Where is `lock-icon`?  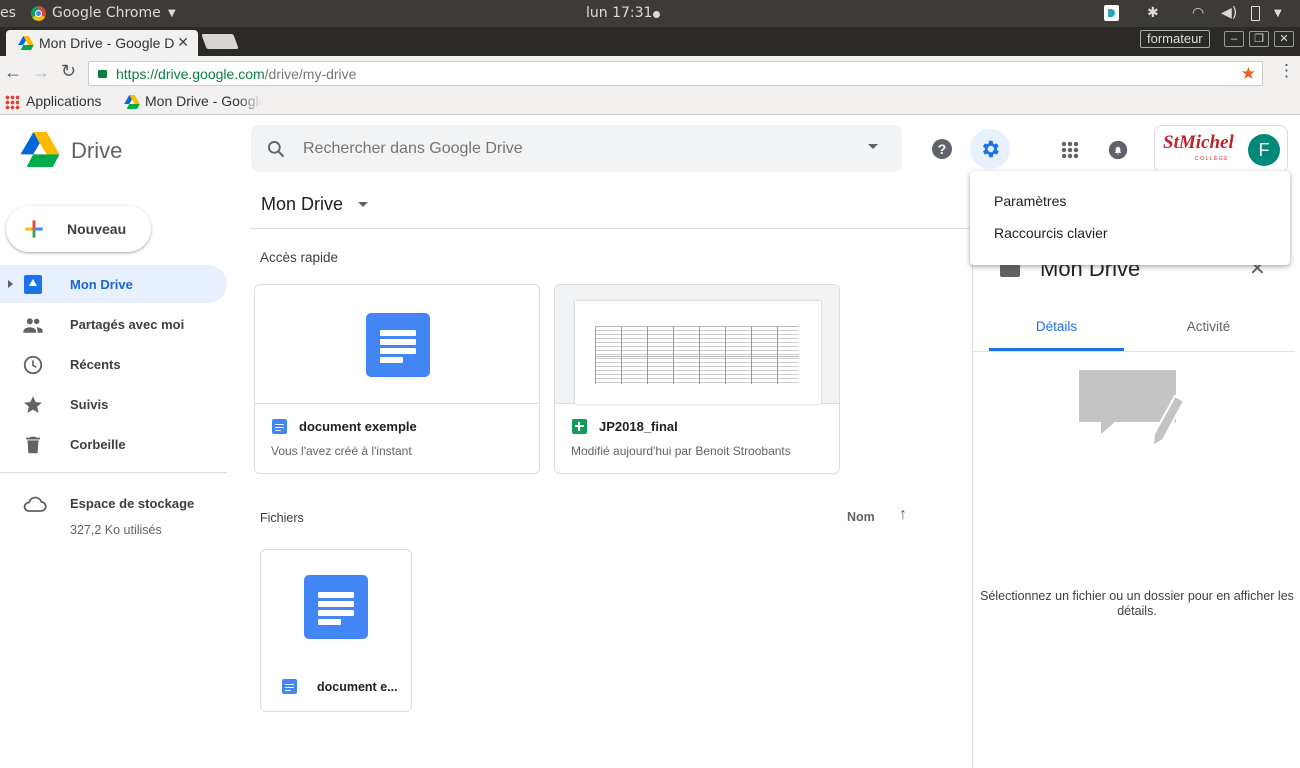 lock-icon is located at coordinates (102, 74).